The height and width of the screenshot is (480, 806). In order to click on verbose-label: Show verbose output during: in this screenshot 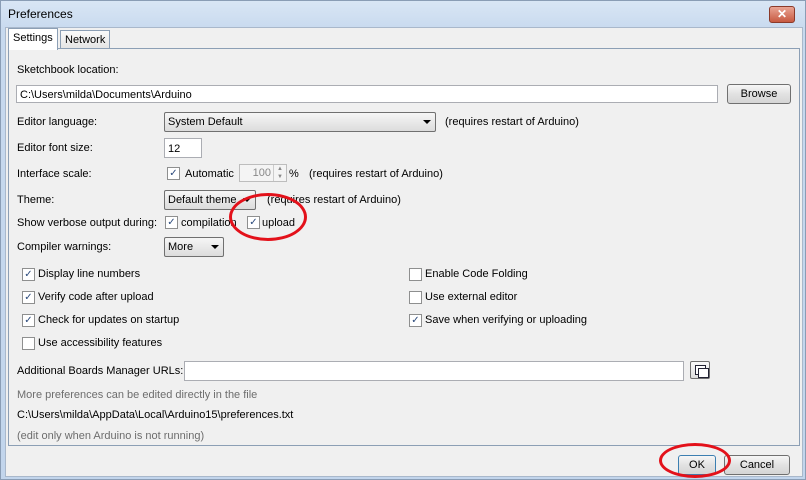, I will do `click(87, 223)`.